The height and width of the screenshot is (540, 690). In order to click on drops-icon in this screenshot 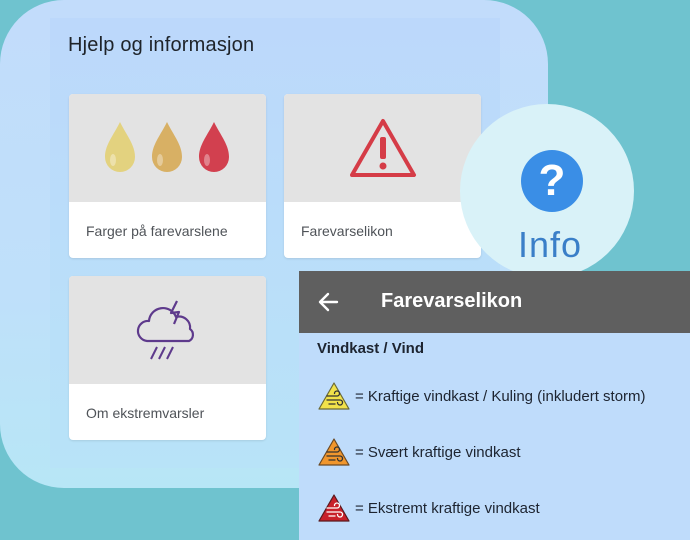, I will do `click(166, 147)`.